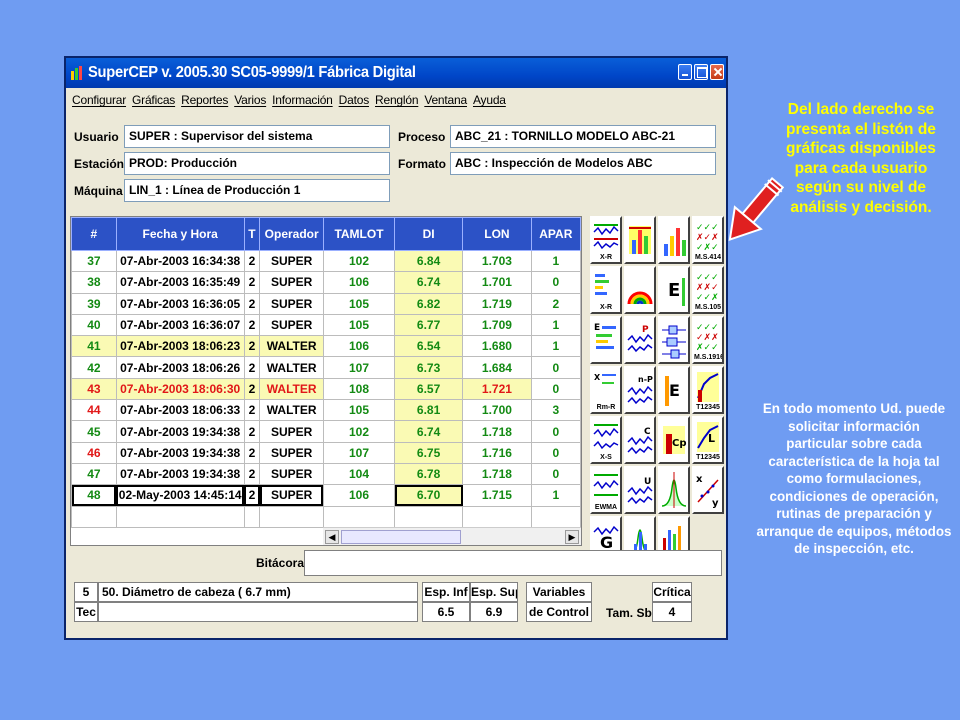  I want to click on cell-lon: 1.718, so click(497, 431).